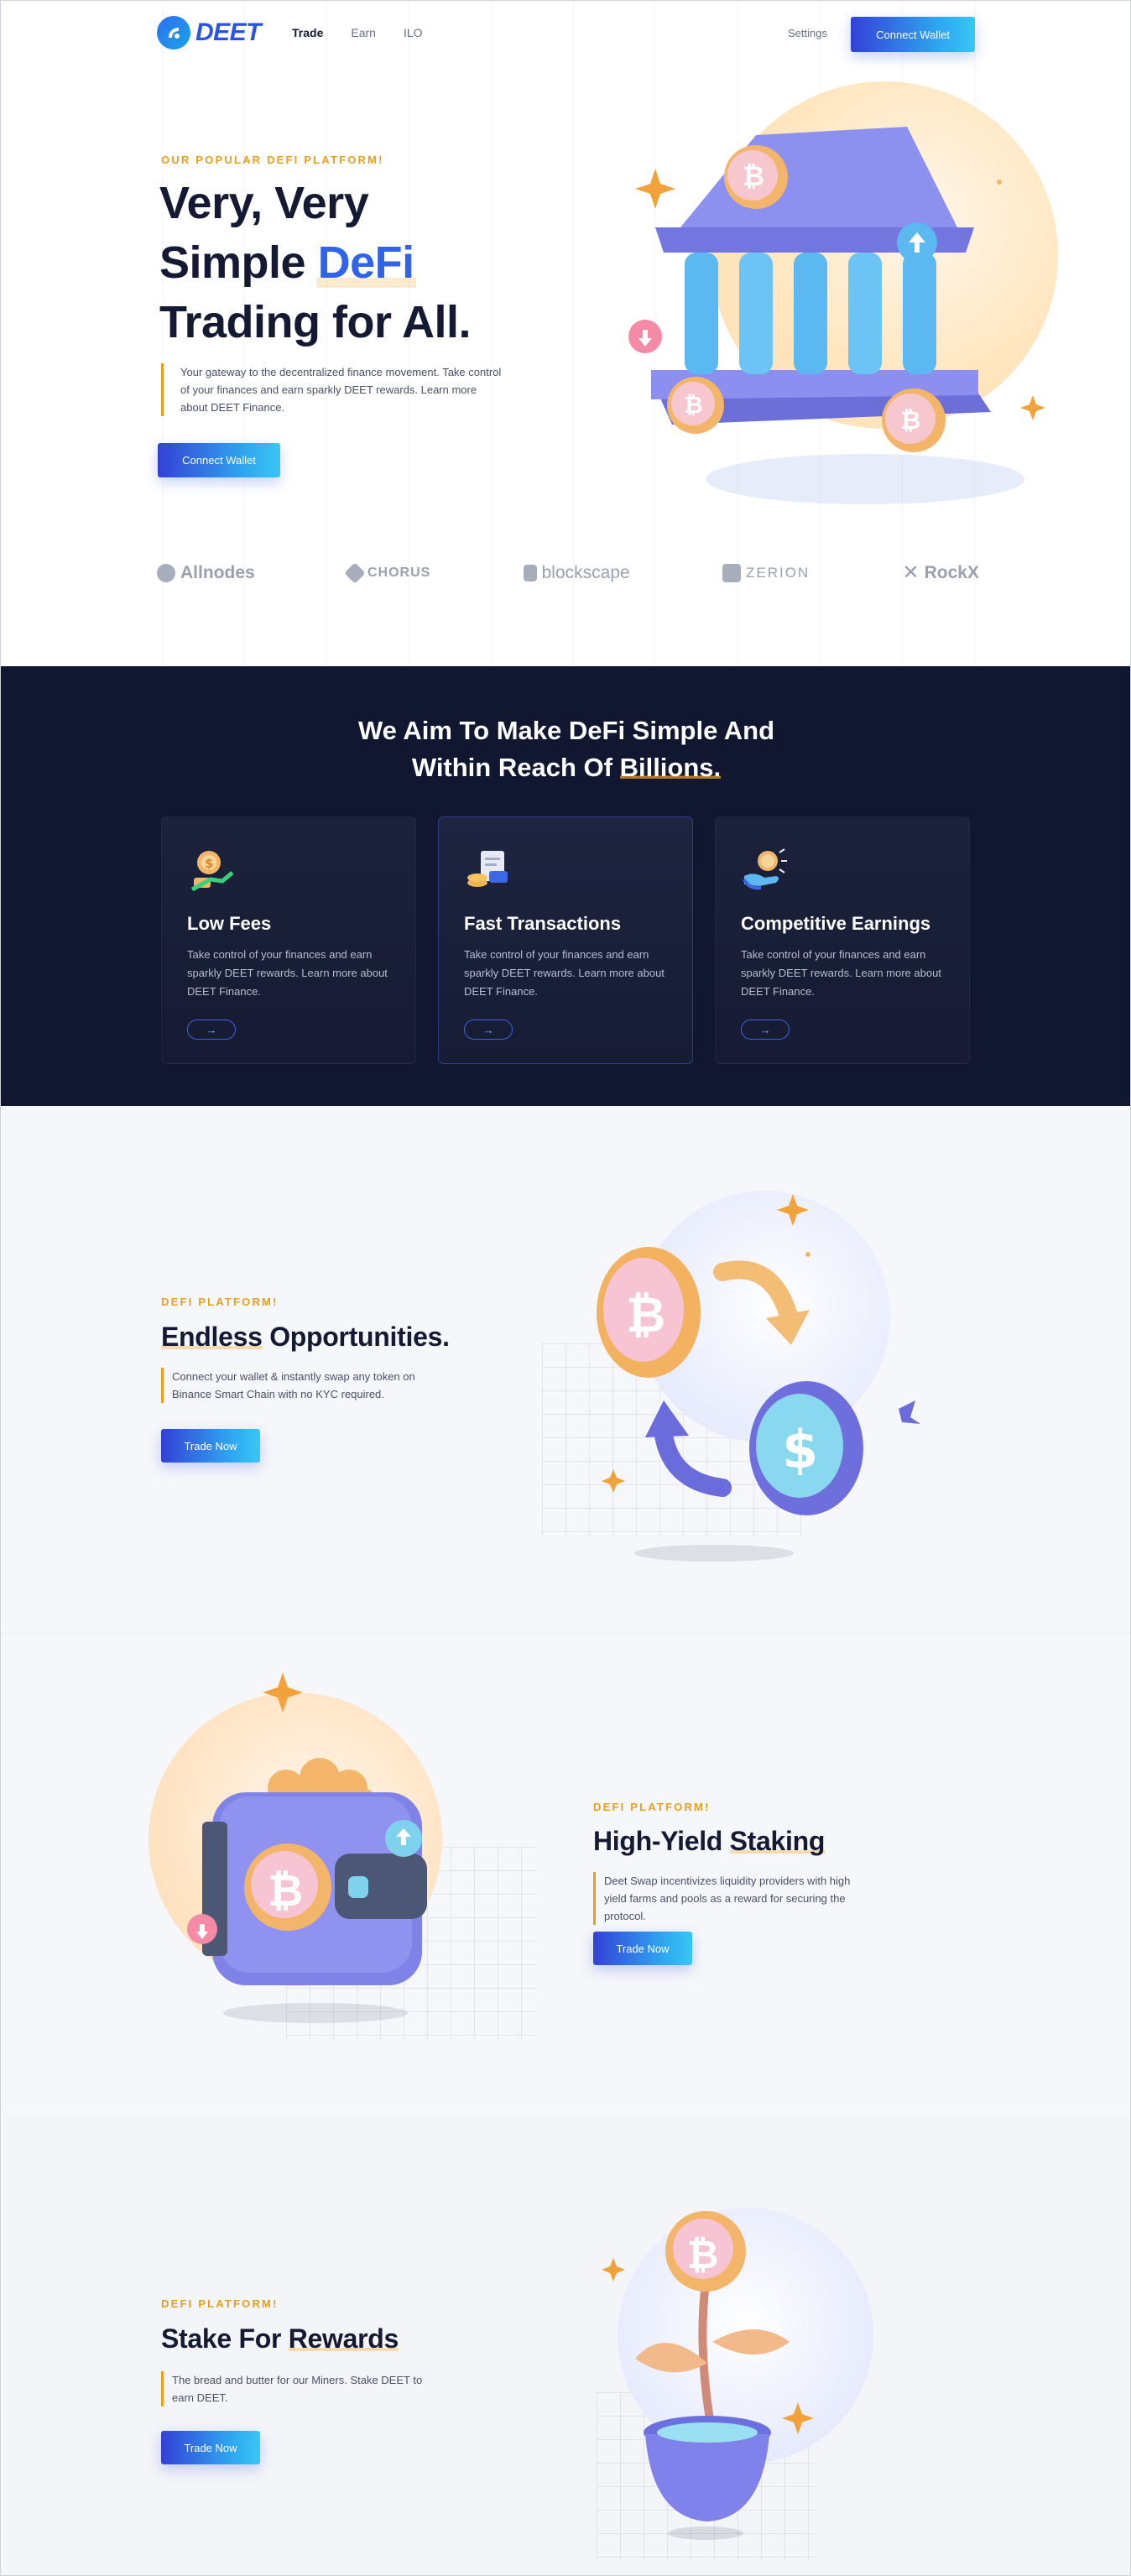 The height and width of the screenshot is (2576, 1131). What do you see at coordinates (219, 460) in the screenshot?
I see `hero-connect-wallet-button: Connect Wallet` at bounding box center [219, 460].